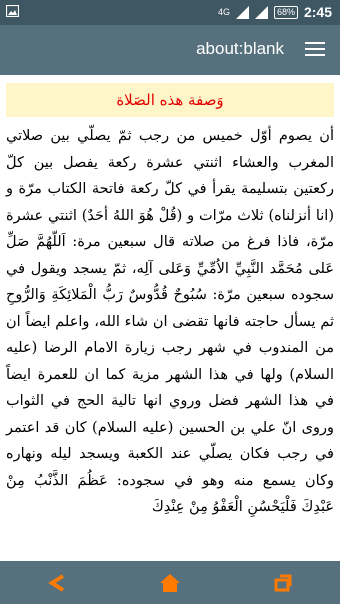 The width and height of the screenshot is (340, 604). I want to click on hamburger-menu-icon, so click(315, 50).